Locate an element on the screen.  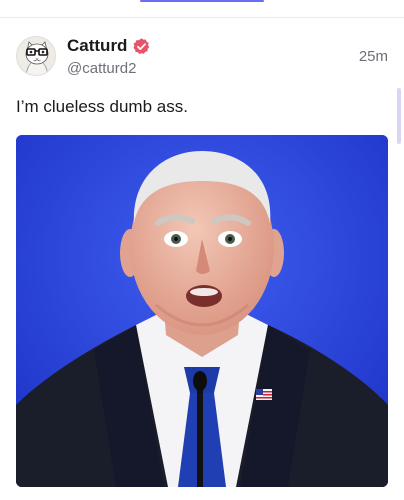
header-divider is located at coordinates (202, 17).